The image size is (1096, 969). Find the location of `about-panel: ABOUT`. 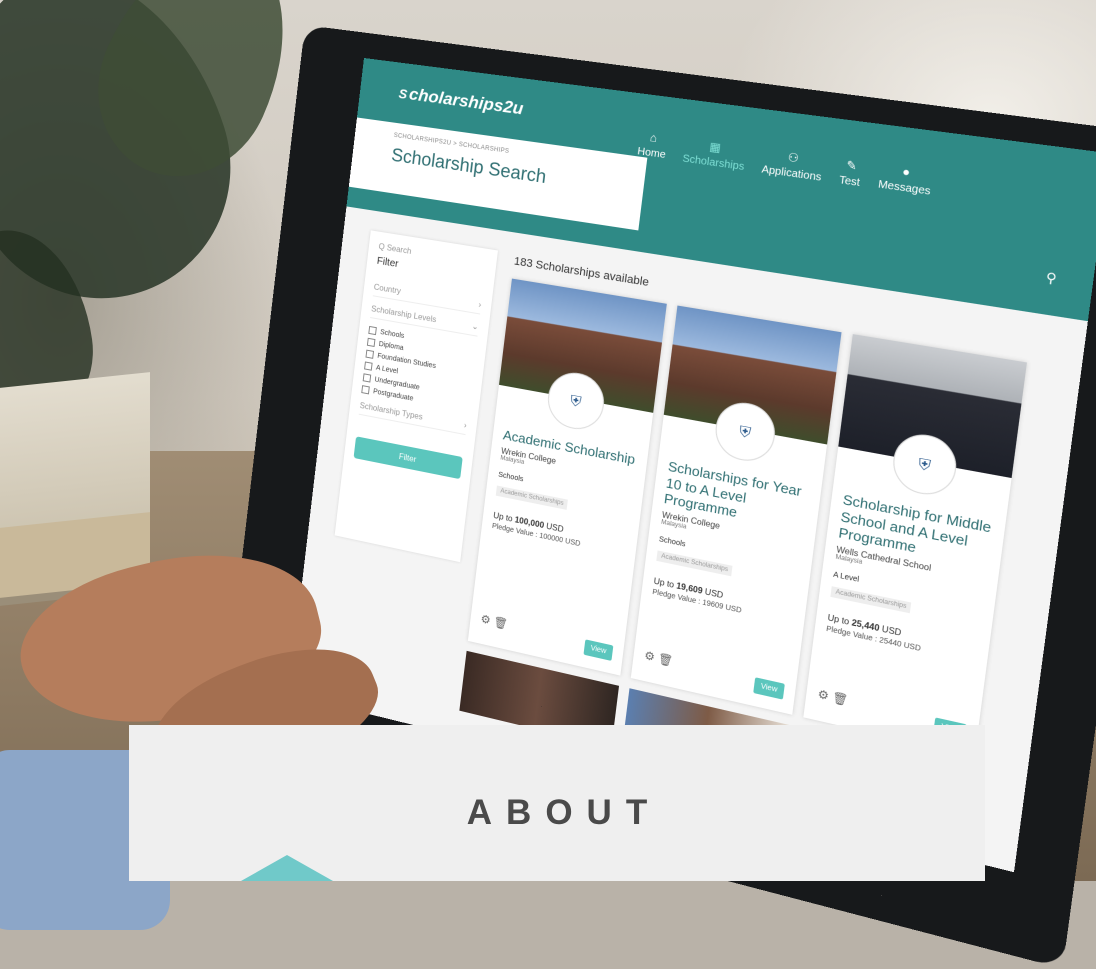

about-panel: ABOUT is located at coordinates (557, 803).